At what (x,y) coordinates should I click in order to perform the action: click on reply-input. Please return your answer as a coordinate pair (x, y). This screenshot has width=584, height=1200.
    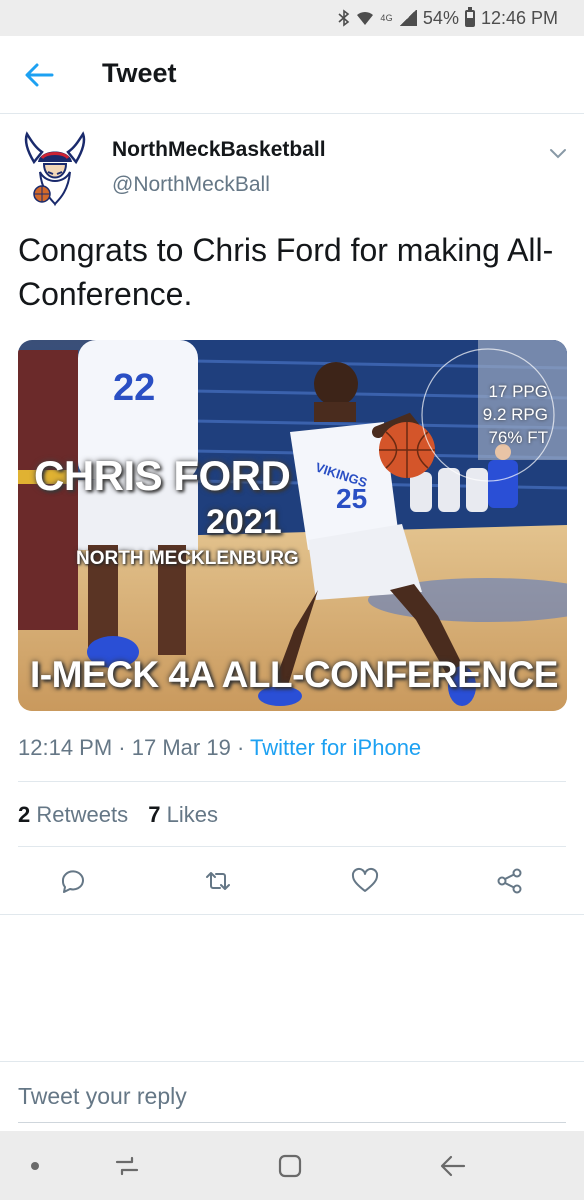
    Looking at the image, I should click on (292, 1096).